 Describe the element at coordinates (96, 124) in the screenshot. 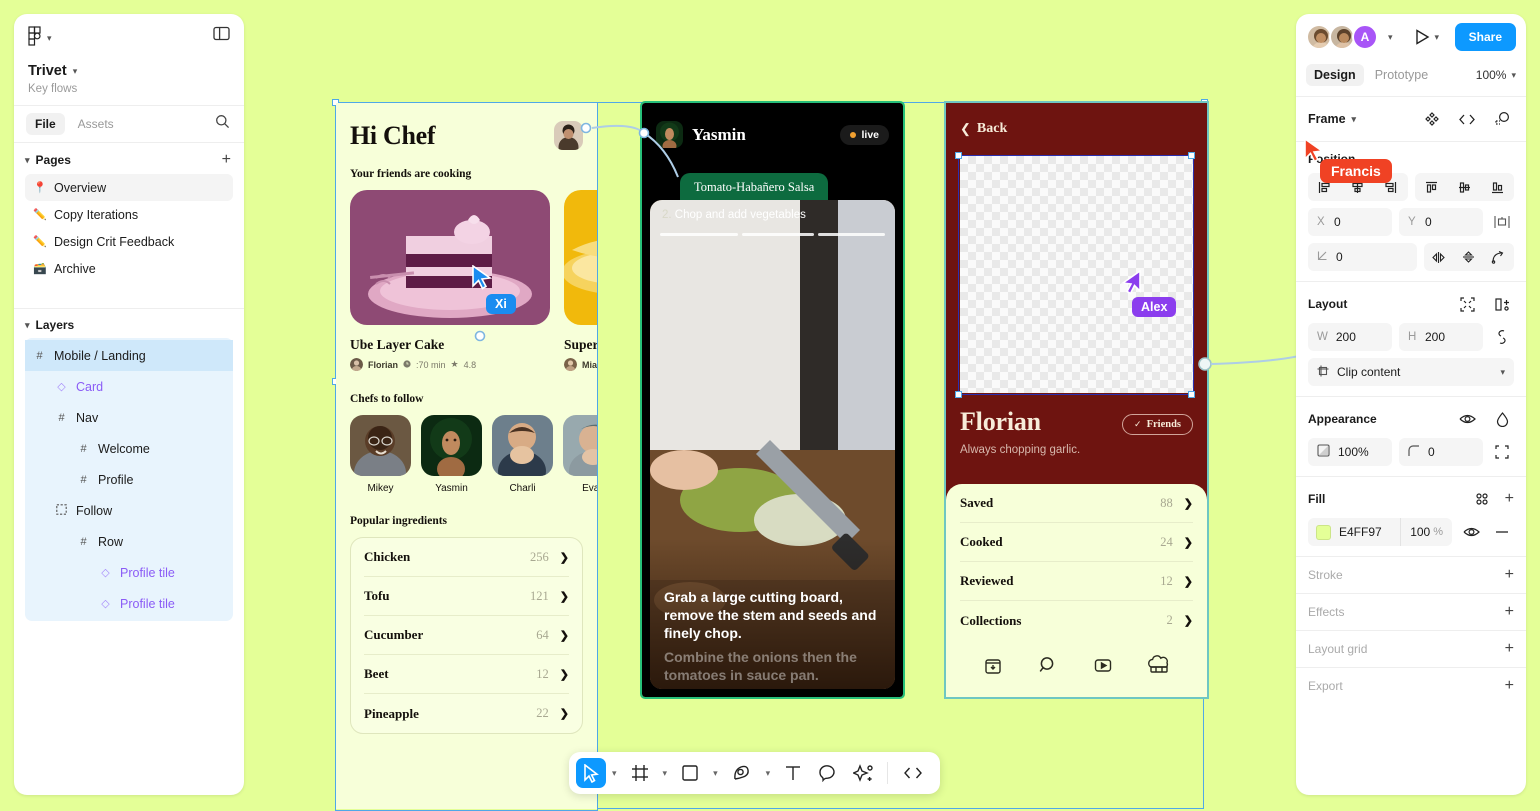

I see `tab-assets: Assets` at that location.